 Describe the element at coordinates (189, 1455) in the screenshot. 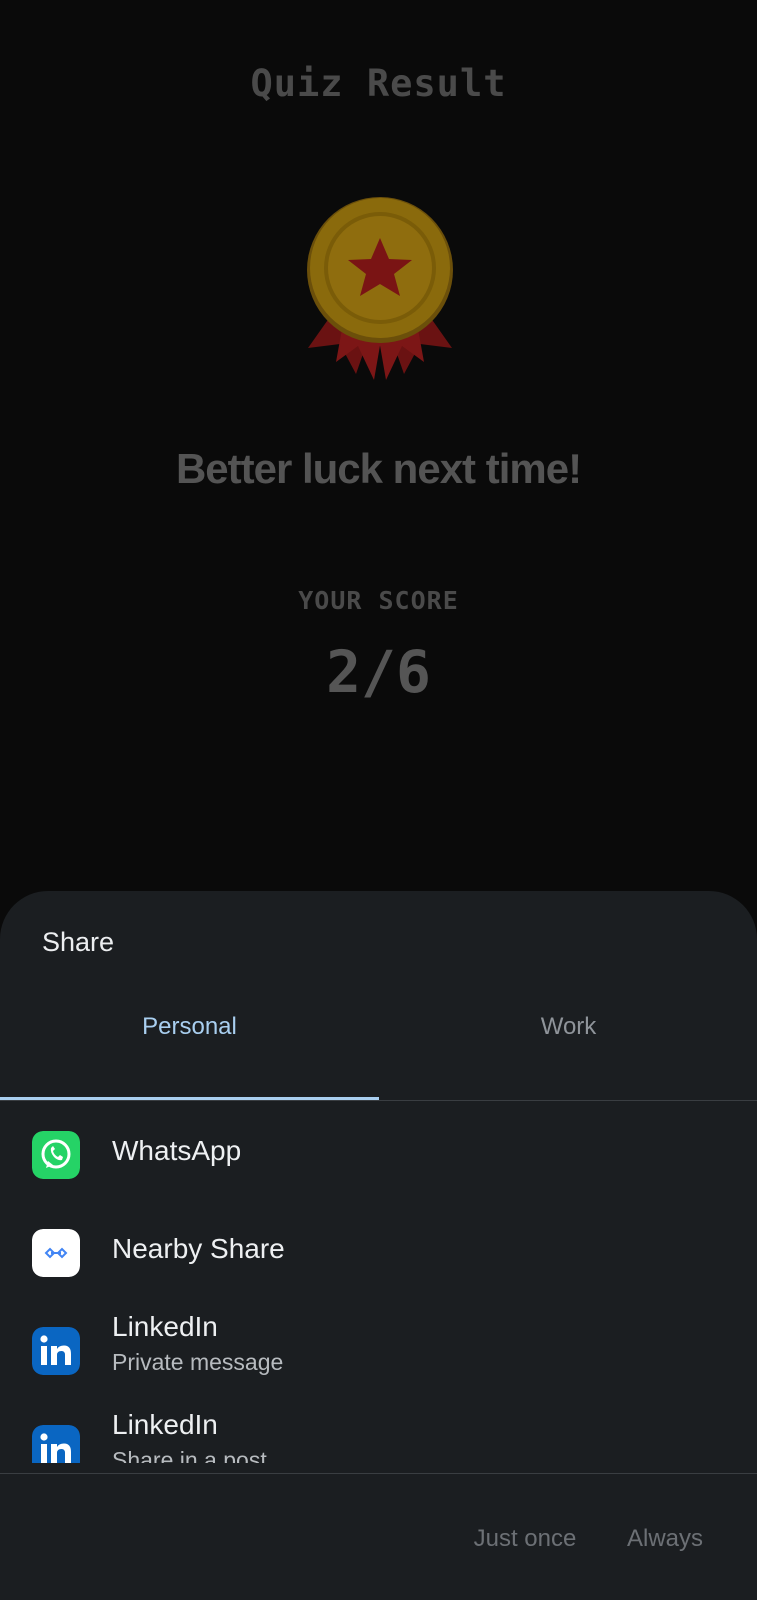

I see `app-subtitle: Share in a post` at that location.